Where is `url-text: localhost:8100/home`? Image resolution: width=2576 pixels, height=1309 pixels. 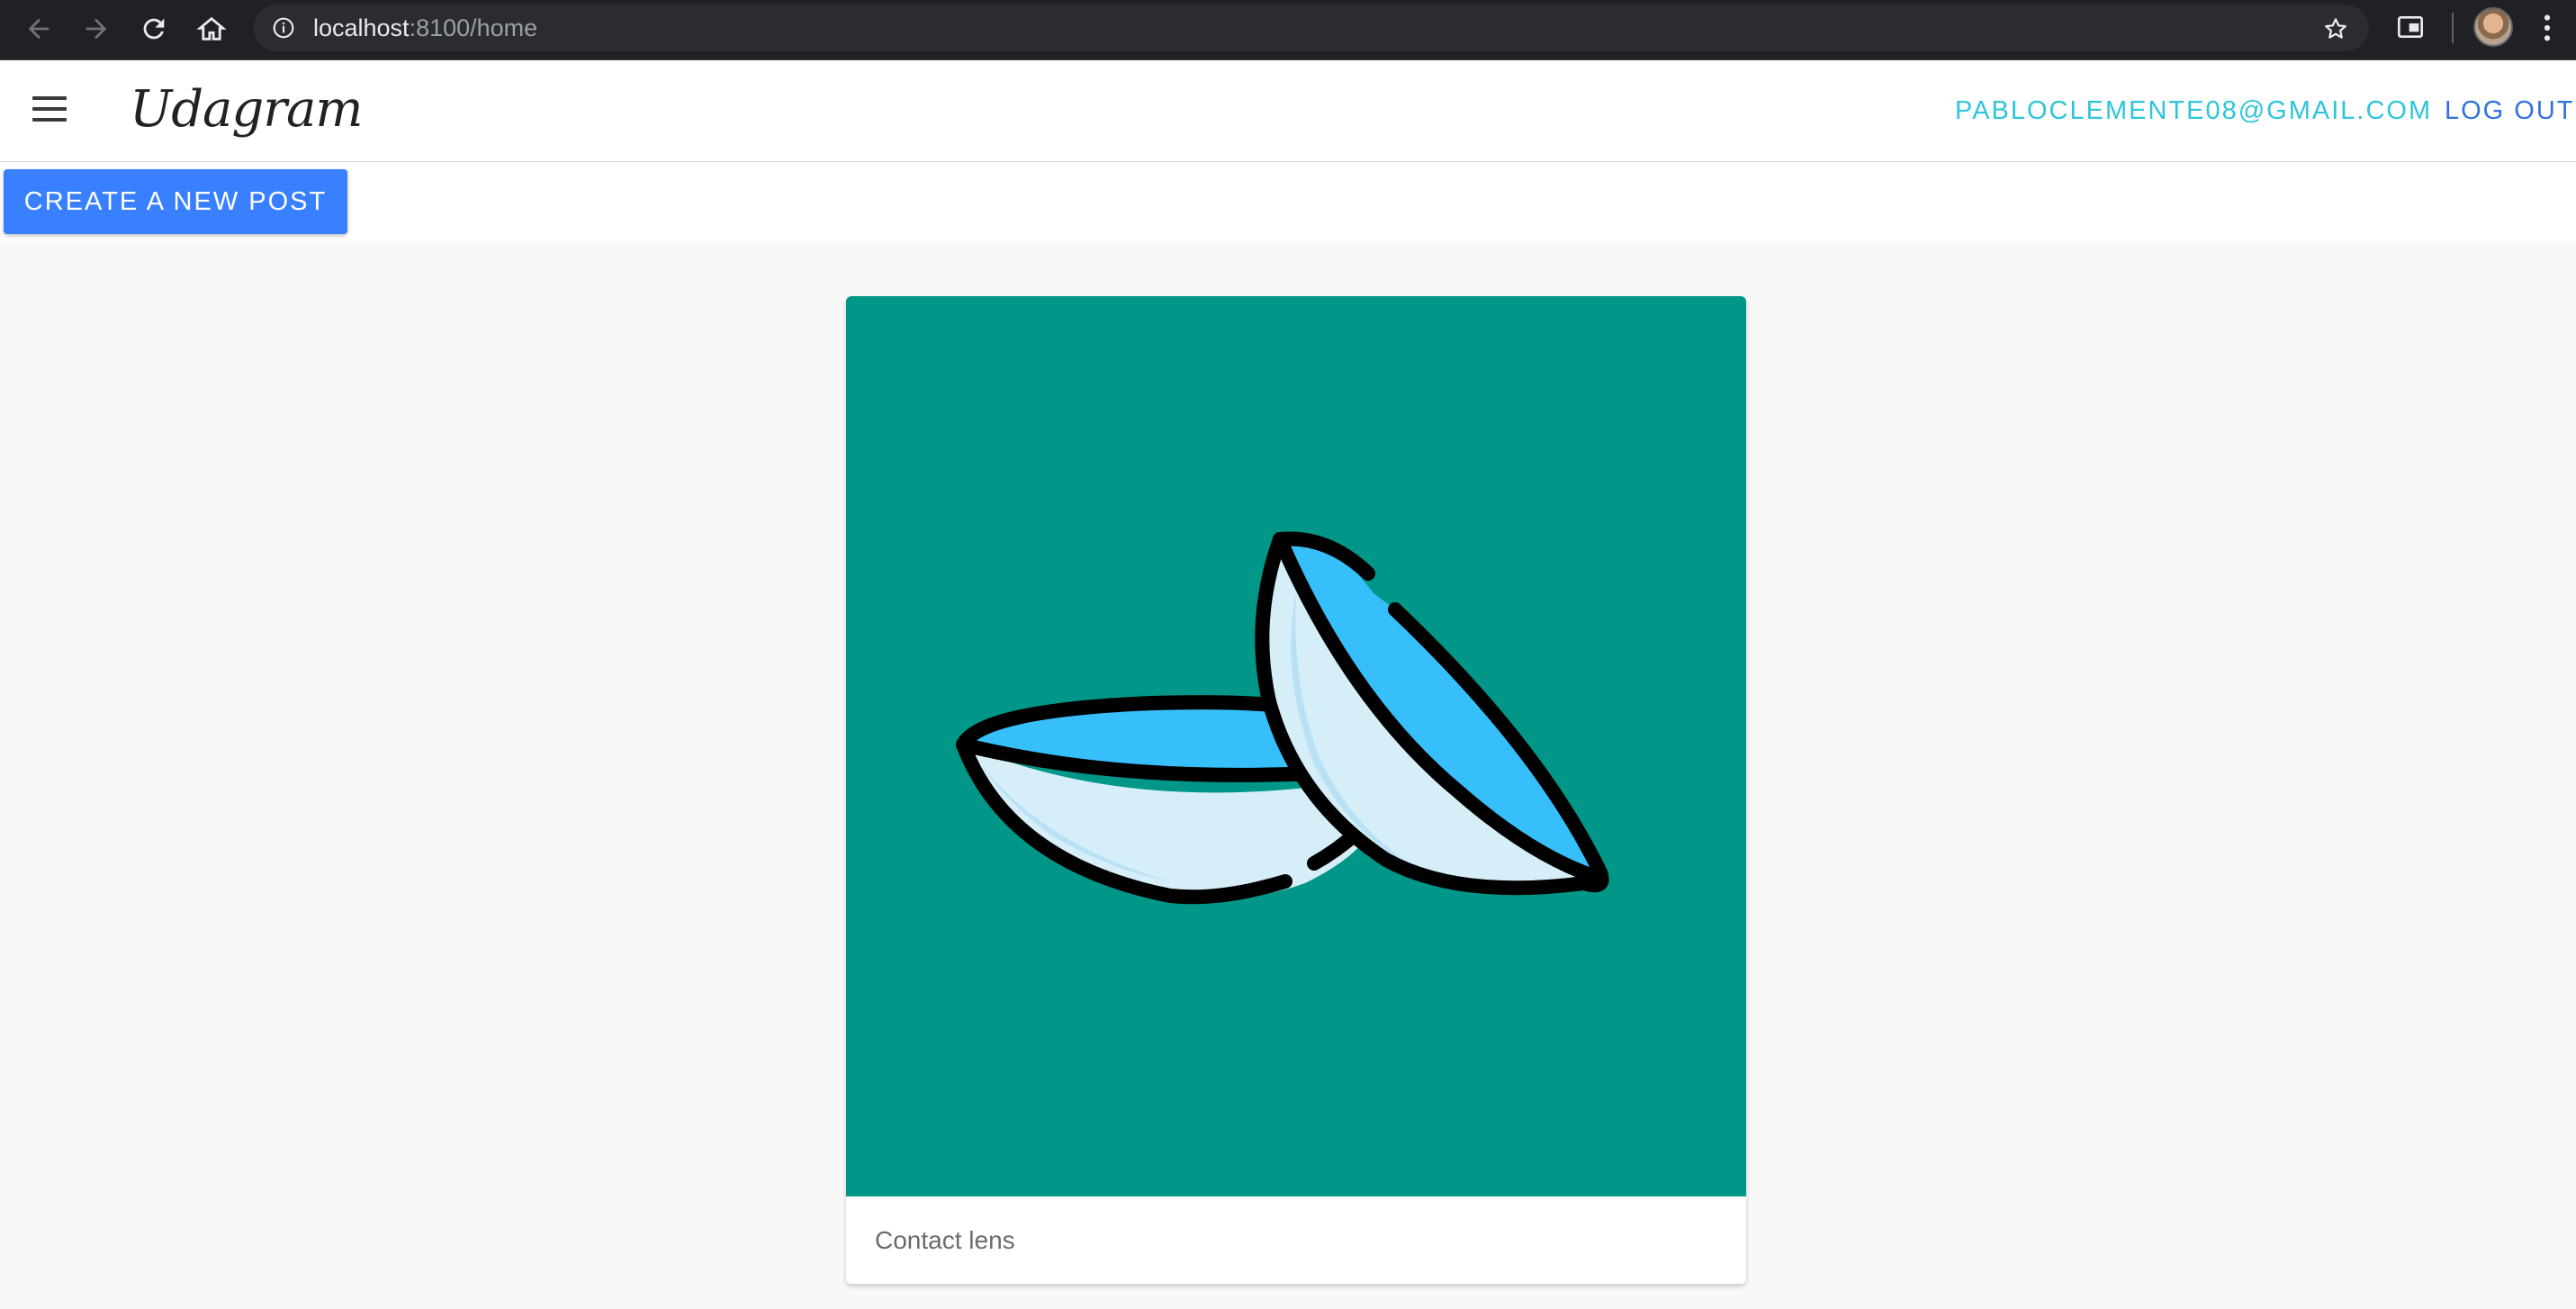
url-text: localhost:8100/home is located at coordinates (425, 28).